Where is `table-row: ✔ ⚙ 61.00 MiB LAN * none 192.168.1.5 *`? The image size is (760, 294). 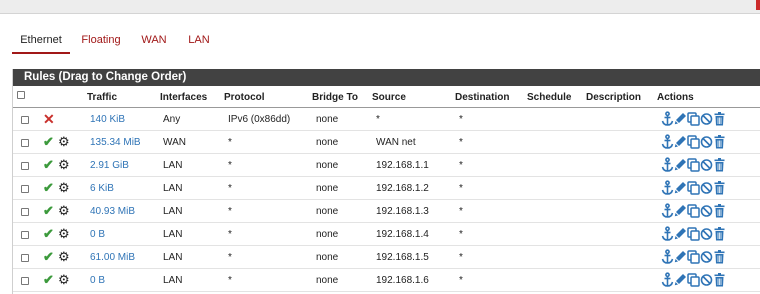 table-row: ✔ ⚙ 61.00 MiB LAN * none 192.168.1.5 * is located at coordinates (386, 257).